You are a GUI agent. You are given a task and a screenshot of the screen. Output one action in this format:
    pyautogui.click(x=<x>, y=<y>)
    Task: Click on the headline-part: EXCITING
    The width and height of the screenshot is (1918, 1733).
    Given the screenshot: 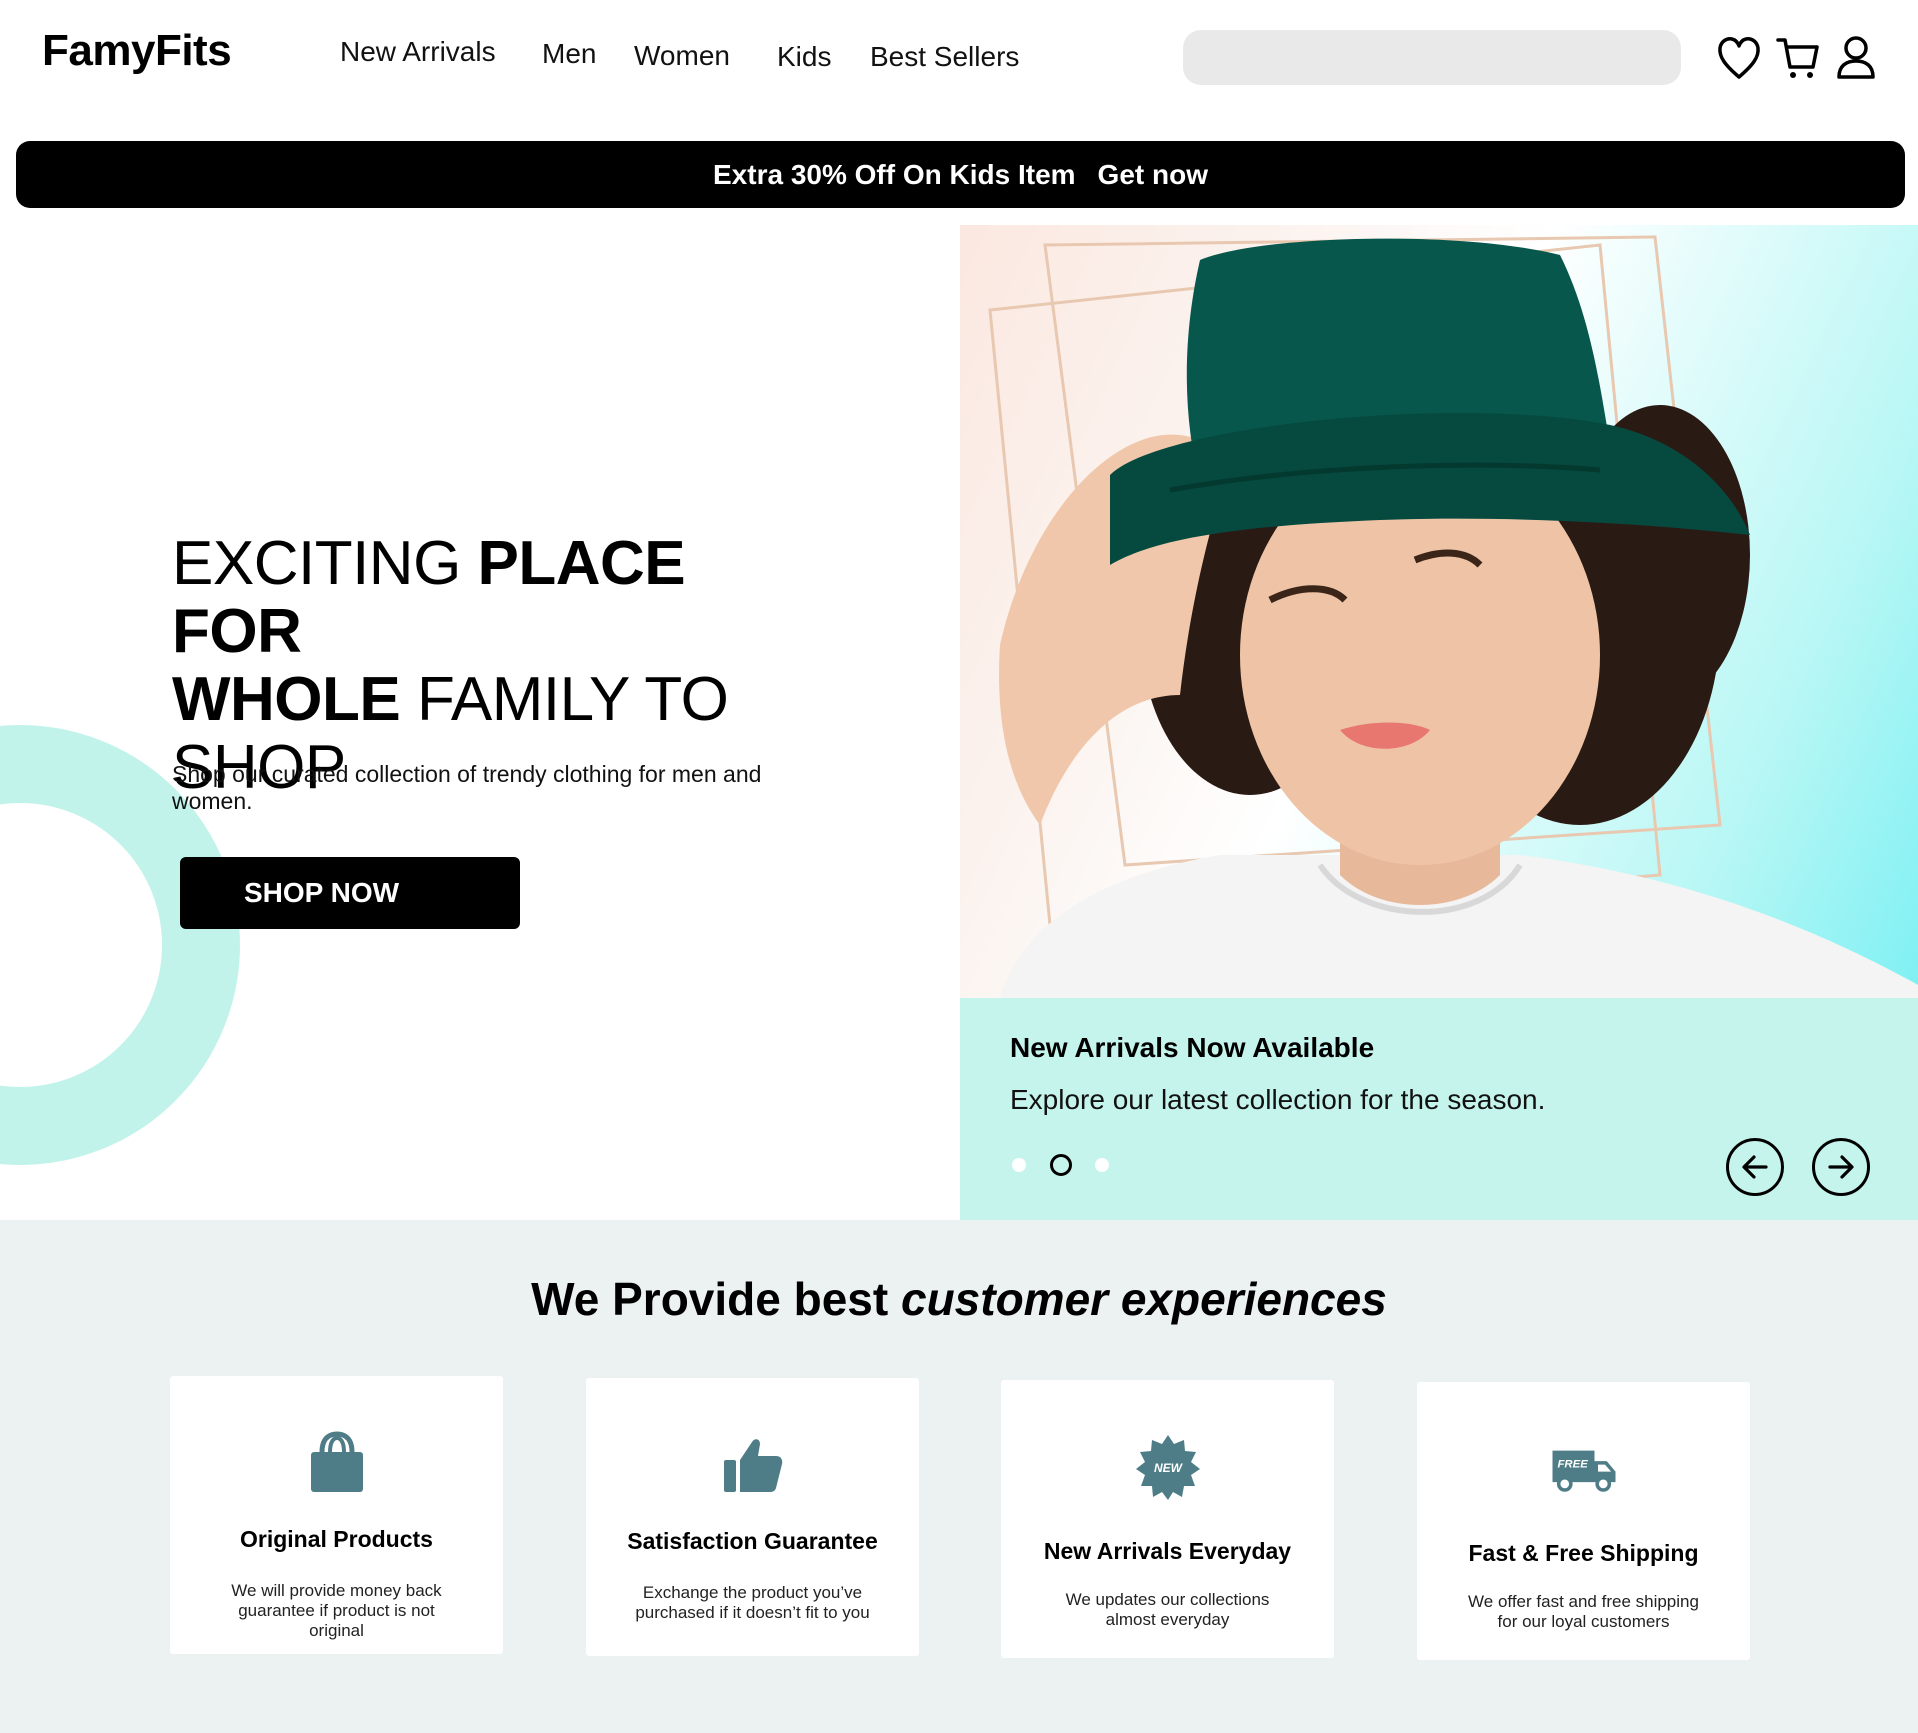 What is the action you would take?
    pyautogui.click(x=325, y=563)
    